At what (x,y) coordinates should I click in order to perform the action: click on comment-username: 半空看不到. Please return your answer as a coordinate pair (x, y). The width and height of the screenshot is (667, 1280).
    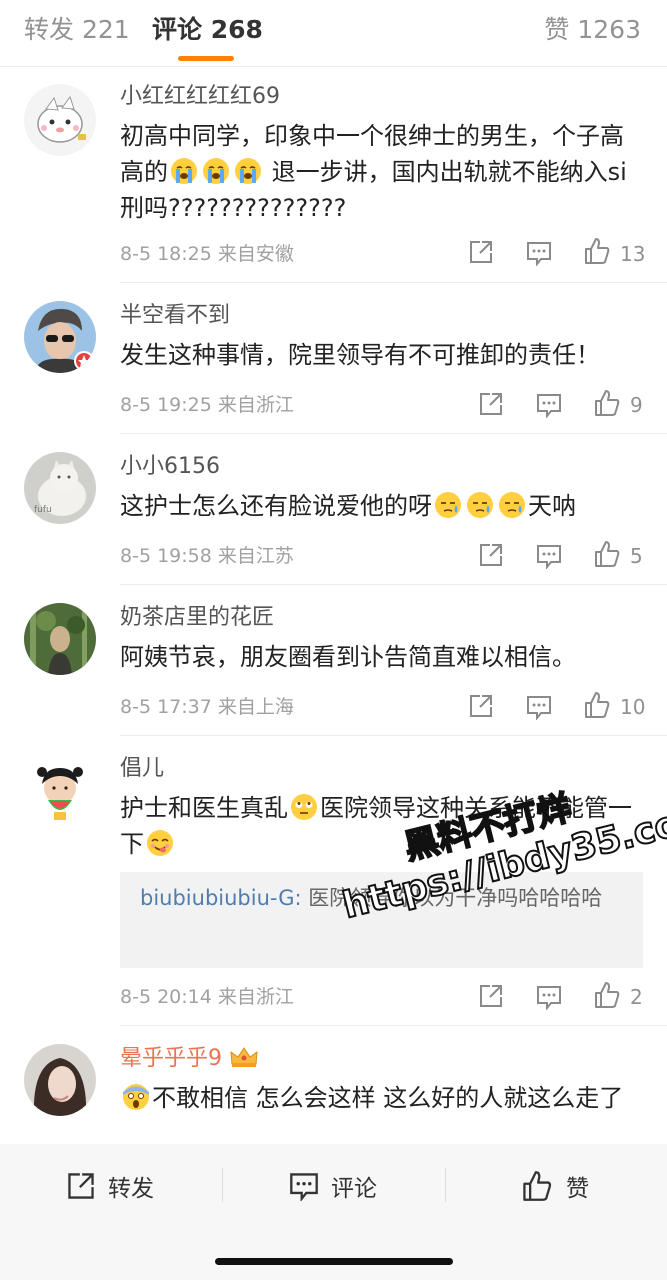
    Looking at the image, I should click on (175, 316).